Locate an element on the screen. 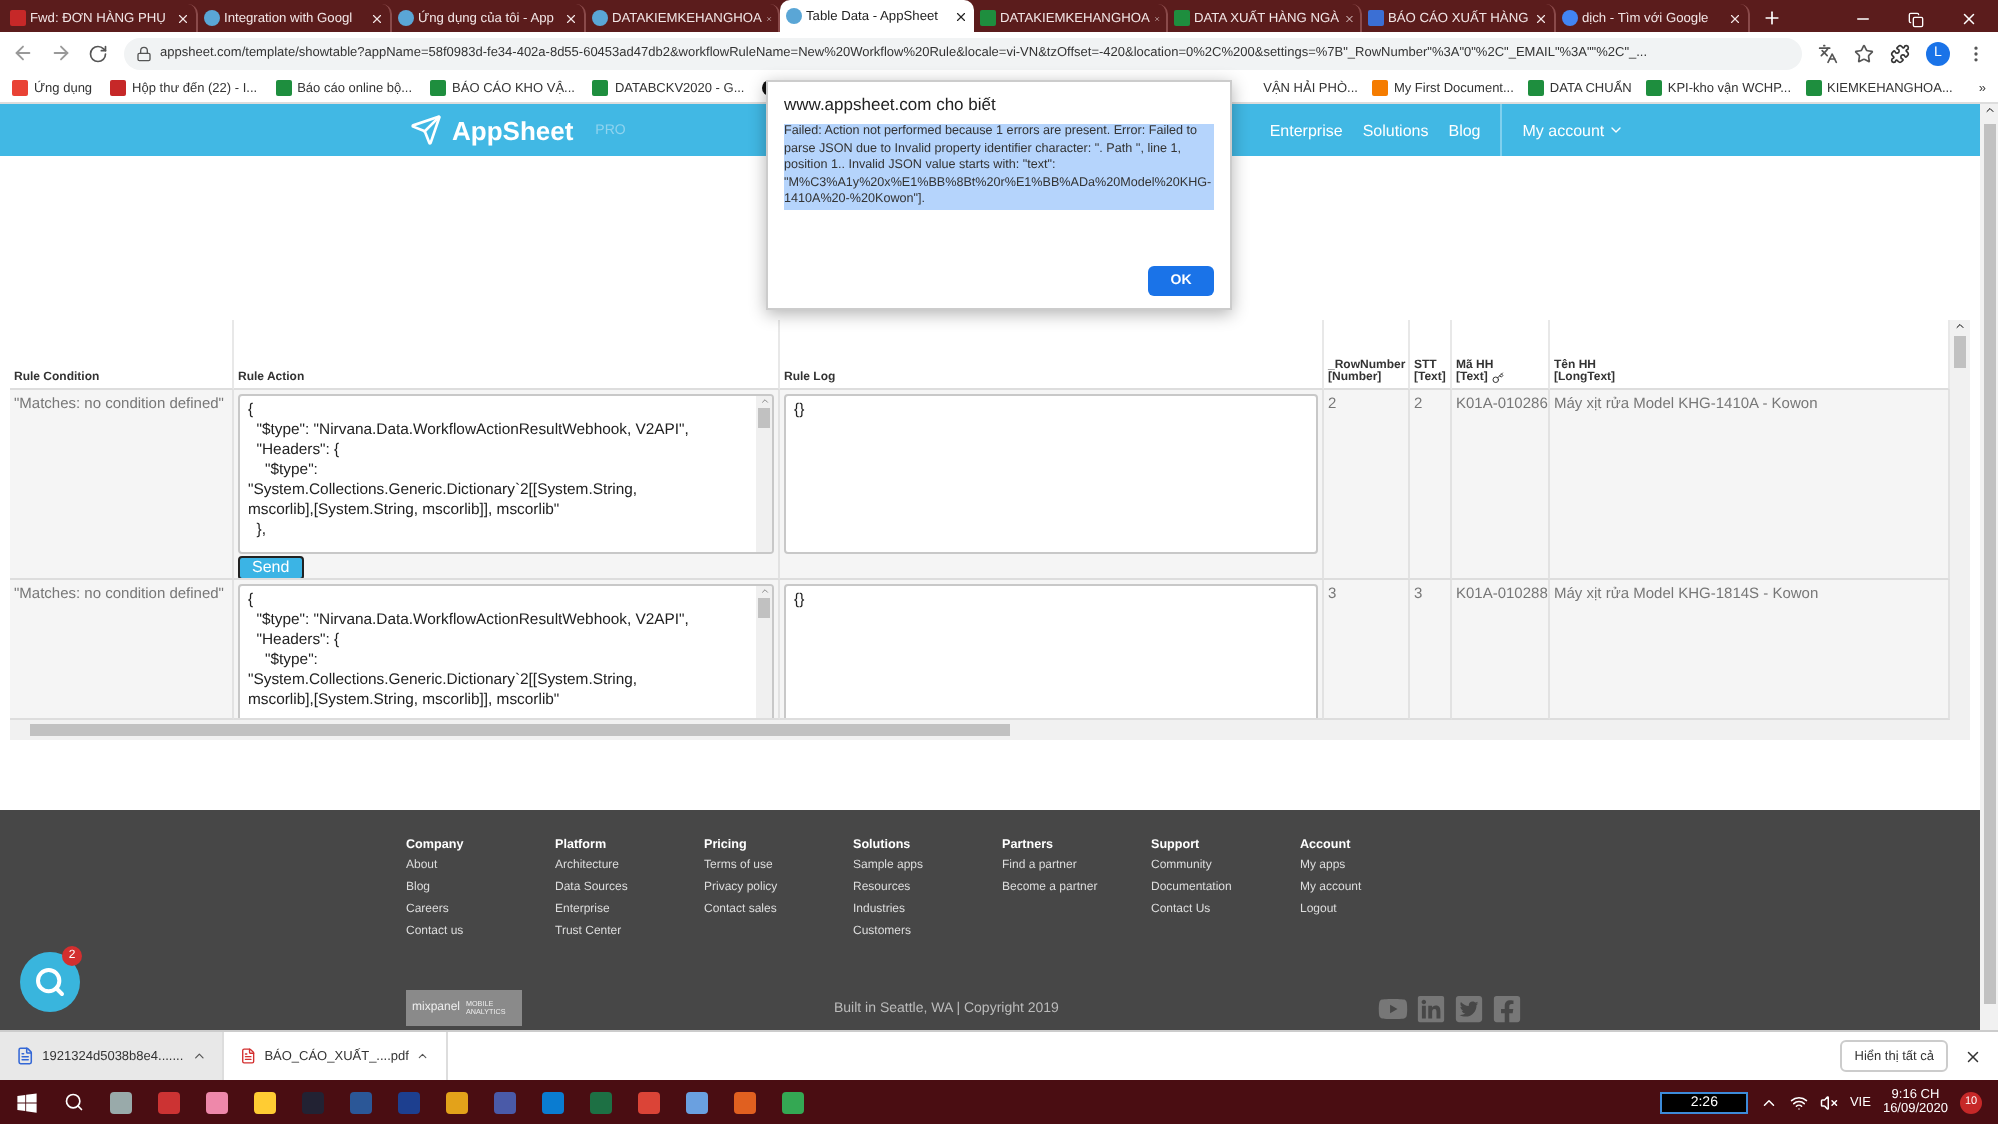 The width and height of the screenshot is (1998, 1124). mute-icon is located at coordinates (1828, 1102).